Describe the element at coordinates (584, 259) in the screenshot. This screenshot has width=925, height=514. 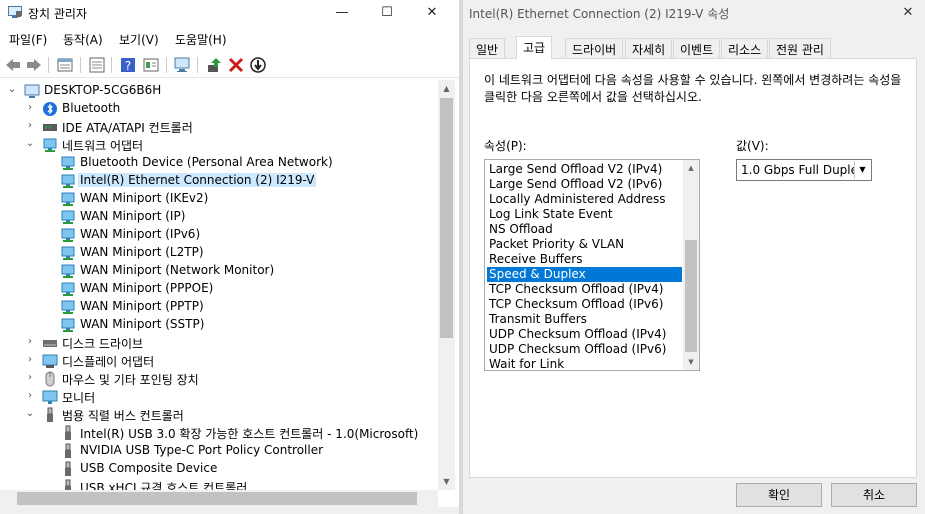
I see `property-list-item: Receive Buffers` at that location.